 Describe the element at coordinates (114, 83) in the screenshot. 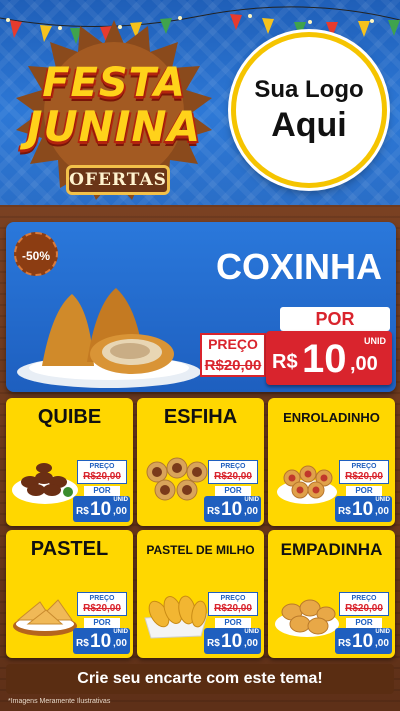

I see `festa-title-line1: FESTA` at that location.